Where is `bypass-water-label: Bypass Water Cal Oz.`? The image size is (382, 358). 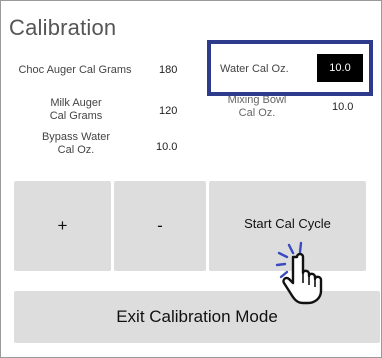 bypass-water-label: Bypass Water Cal Oz. is located at coordinates (76, 143).